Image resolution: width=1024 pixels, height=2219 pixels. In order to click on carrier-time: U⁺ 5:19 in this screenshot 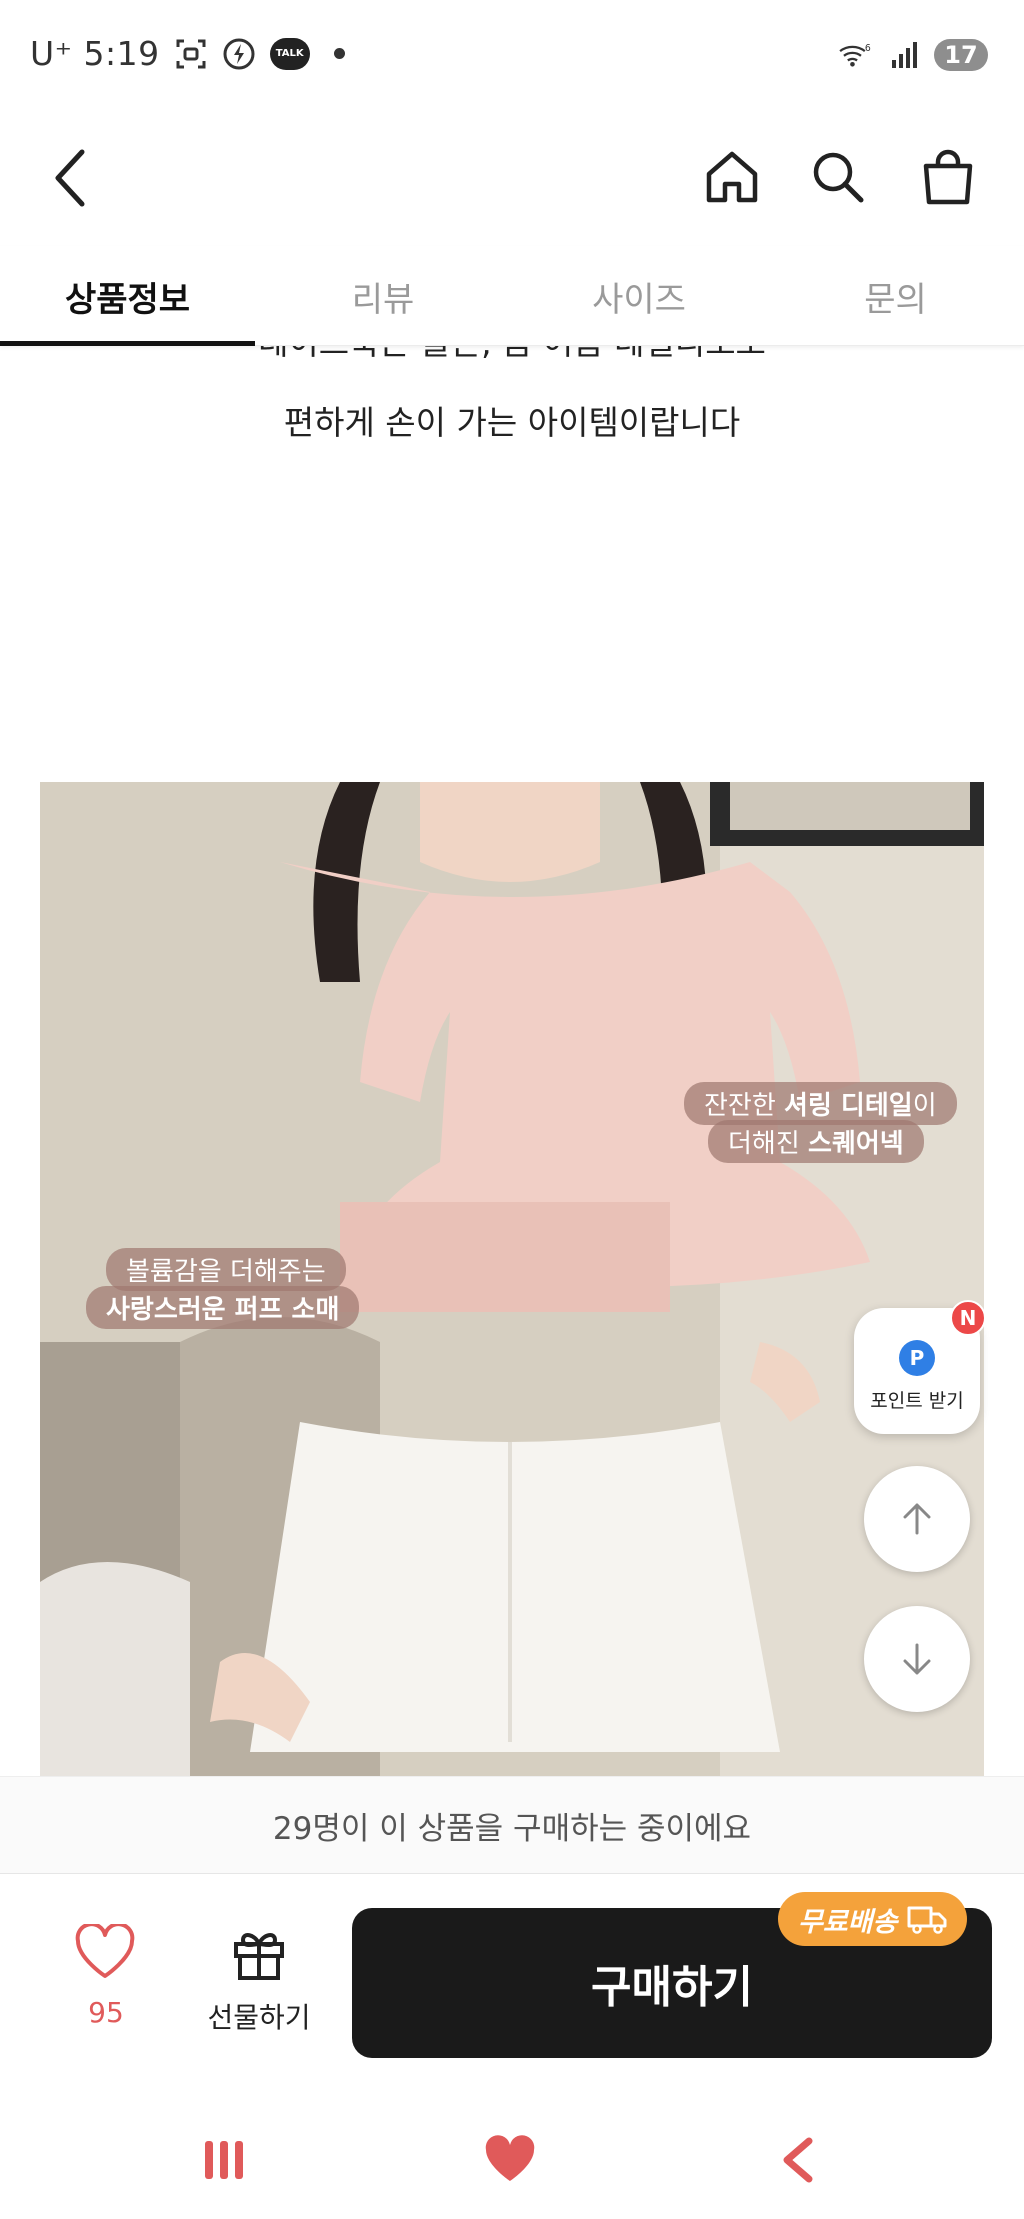, I will do `click(95, 53)`.